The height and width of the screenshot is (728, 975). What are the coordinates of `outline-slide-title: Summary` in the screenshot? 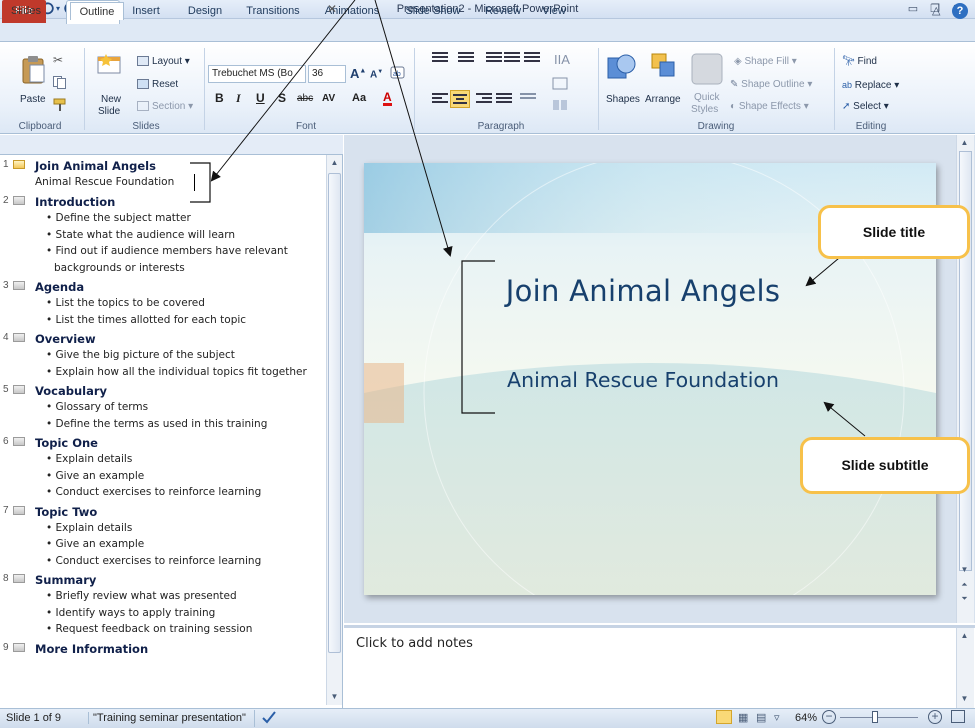 It's located at (180, 580).